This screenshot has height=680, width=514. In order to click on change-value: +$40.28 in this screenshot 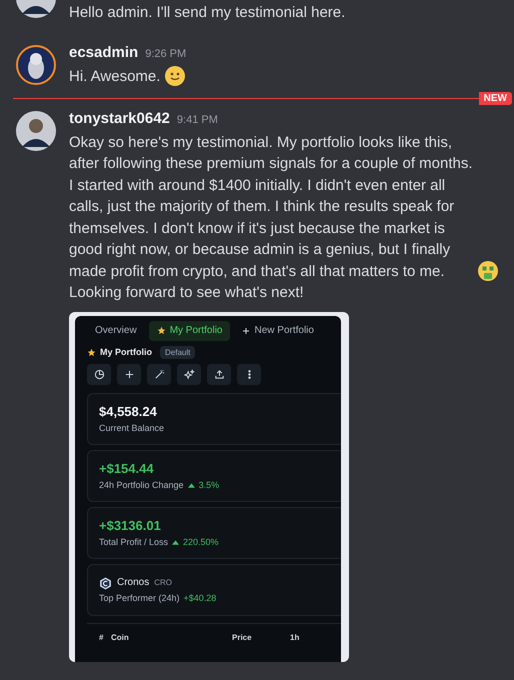, I will do `click(200, 598)`.